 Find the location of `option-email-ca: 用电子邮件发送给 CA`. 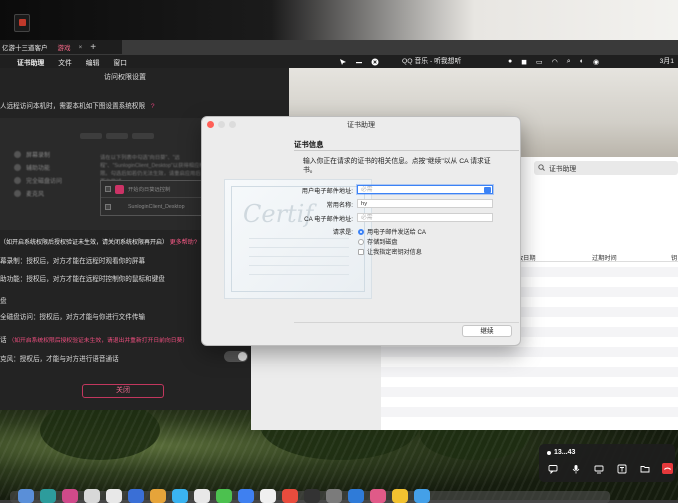

option-email-ca: 用电子邮件发送给 CA is located at coordinates (392, 231).